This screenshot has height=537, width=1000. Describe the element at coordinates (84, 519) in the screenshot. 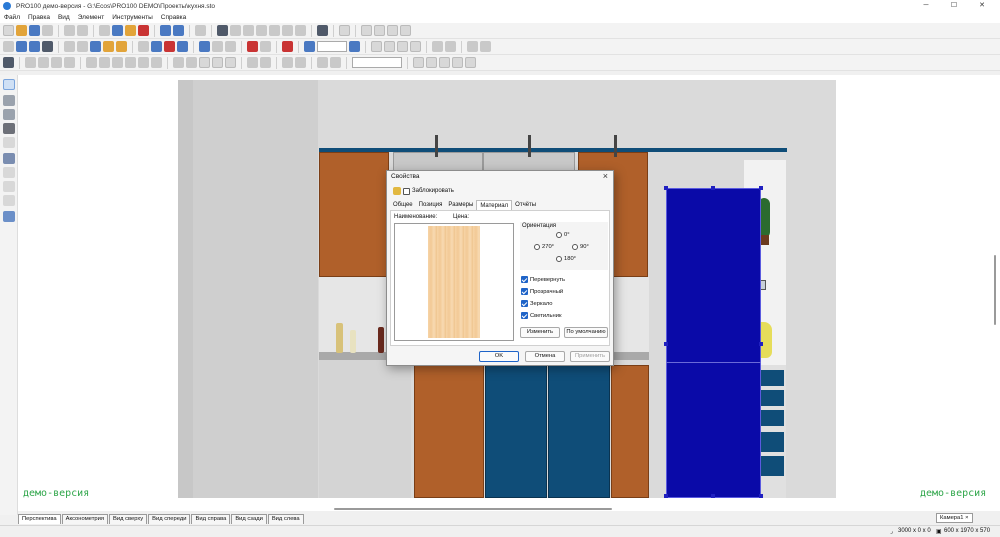

I see `tab-axonometry: Аксонометрия` at that location.